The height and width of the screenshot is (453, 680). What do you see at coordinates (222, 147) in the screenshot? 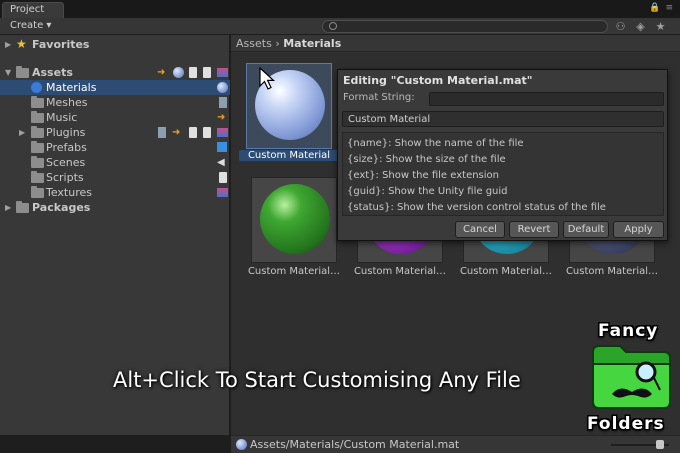
I see `prefab-cube-icon` at bounding box center [222, 147].